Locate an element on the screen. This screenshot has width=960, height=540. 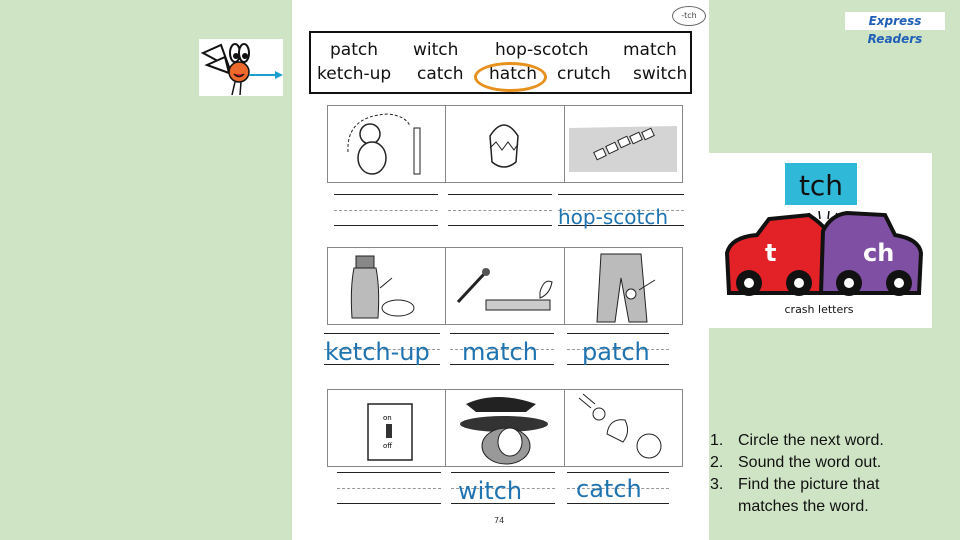
patched-pants-picture is located at coordinates (623, 286).